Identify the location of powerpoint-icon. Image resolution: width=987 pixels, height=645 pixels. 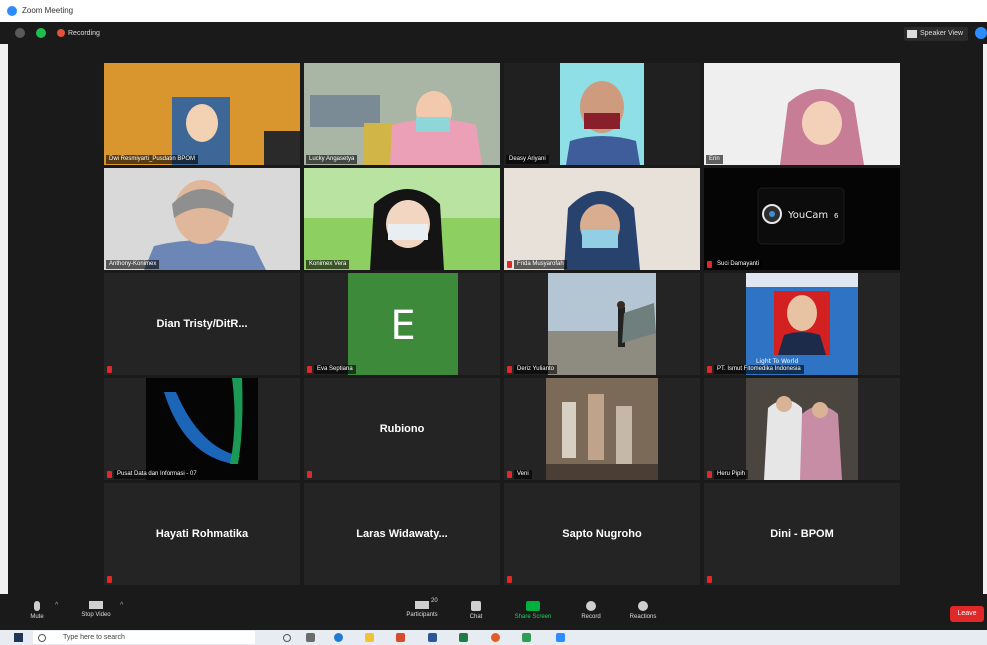
(400, 637).